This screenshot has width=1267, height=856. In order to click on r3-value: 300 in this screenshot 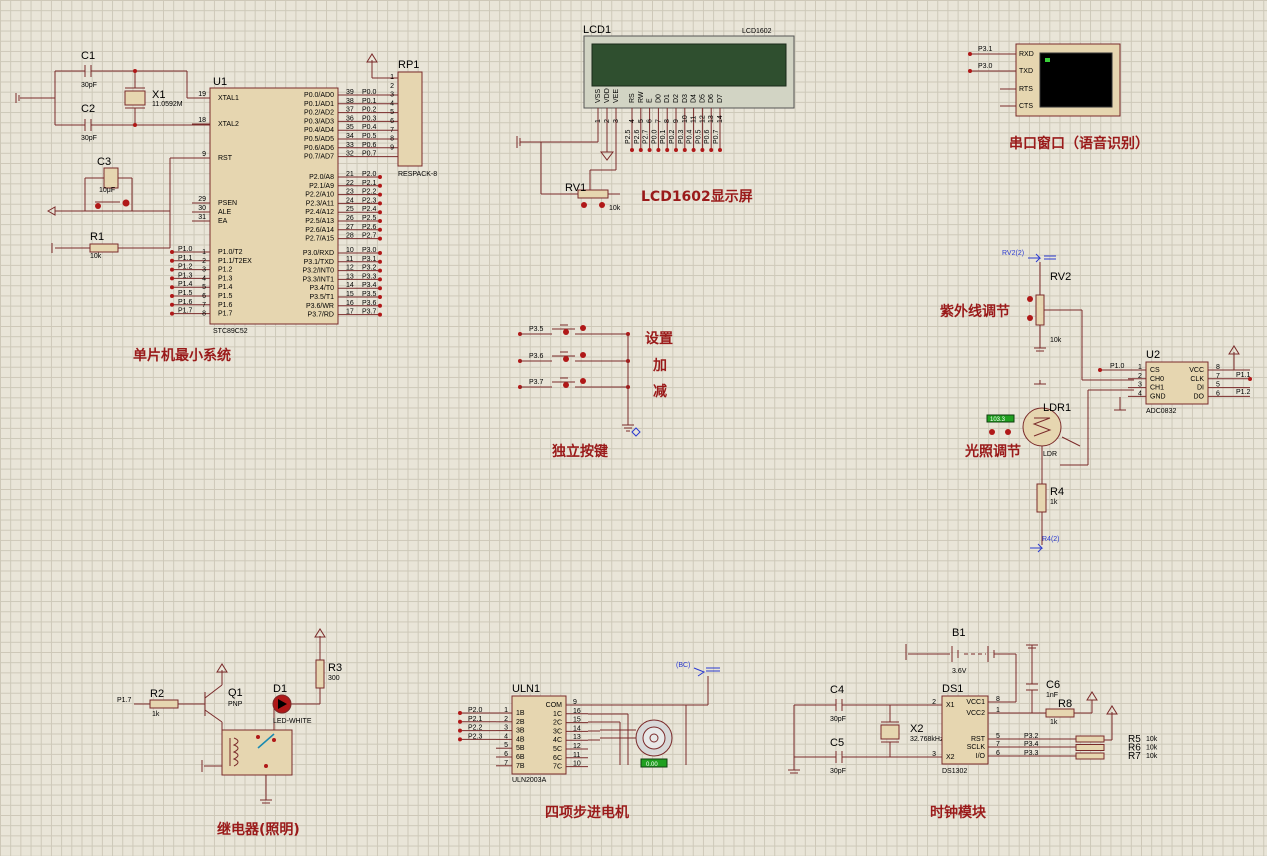, I will do `click(334, 678)`.